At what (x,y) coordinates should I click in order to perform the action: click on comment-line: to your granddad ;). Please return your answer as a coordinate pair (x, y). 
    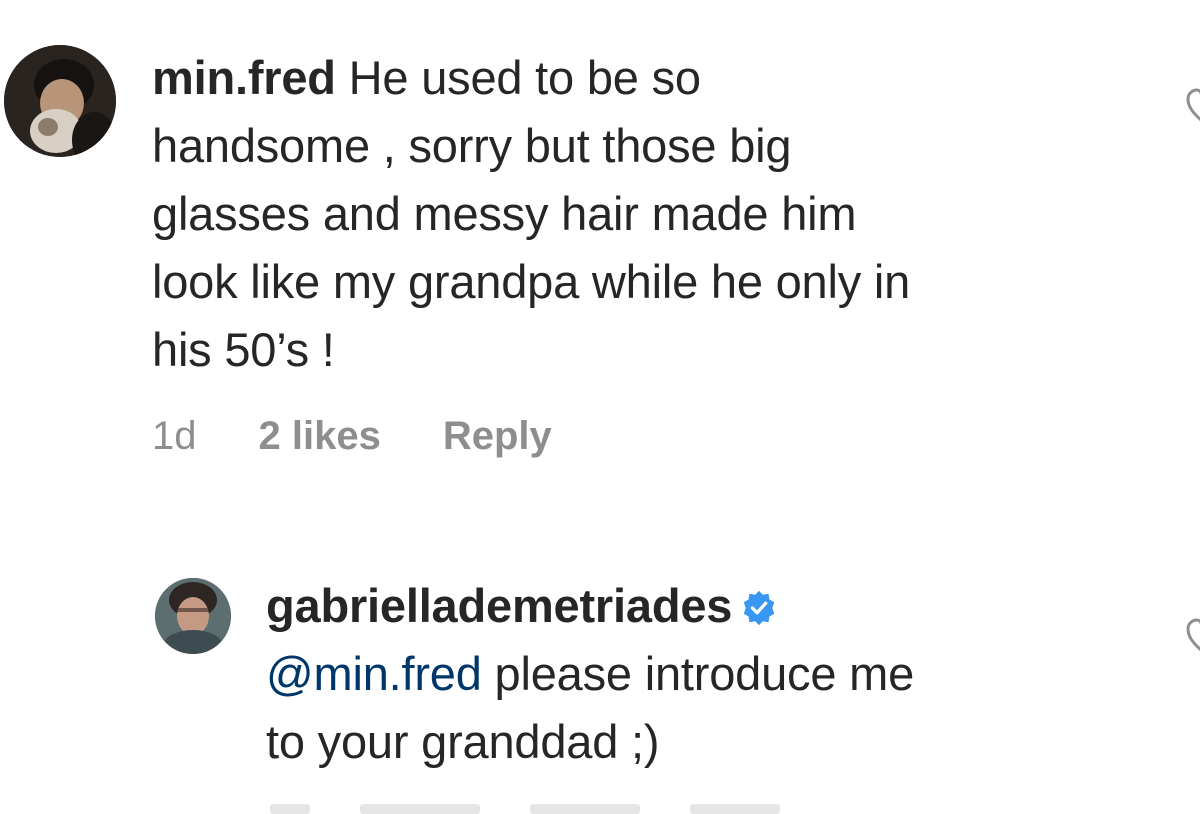
    Looking at the image, I should click on (463, 741).